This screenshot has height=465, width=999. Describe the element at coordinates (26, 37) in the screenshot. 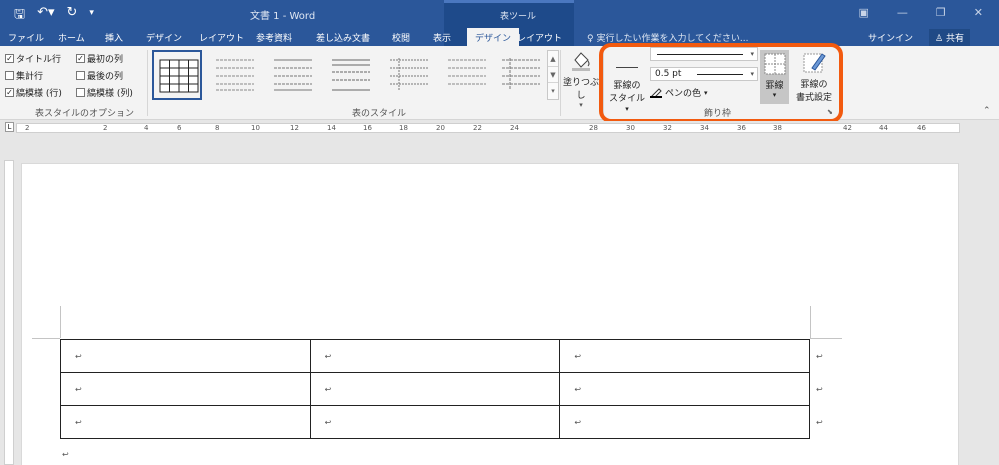

I see `tab-file: ファイル` at that location.